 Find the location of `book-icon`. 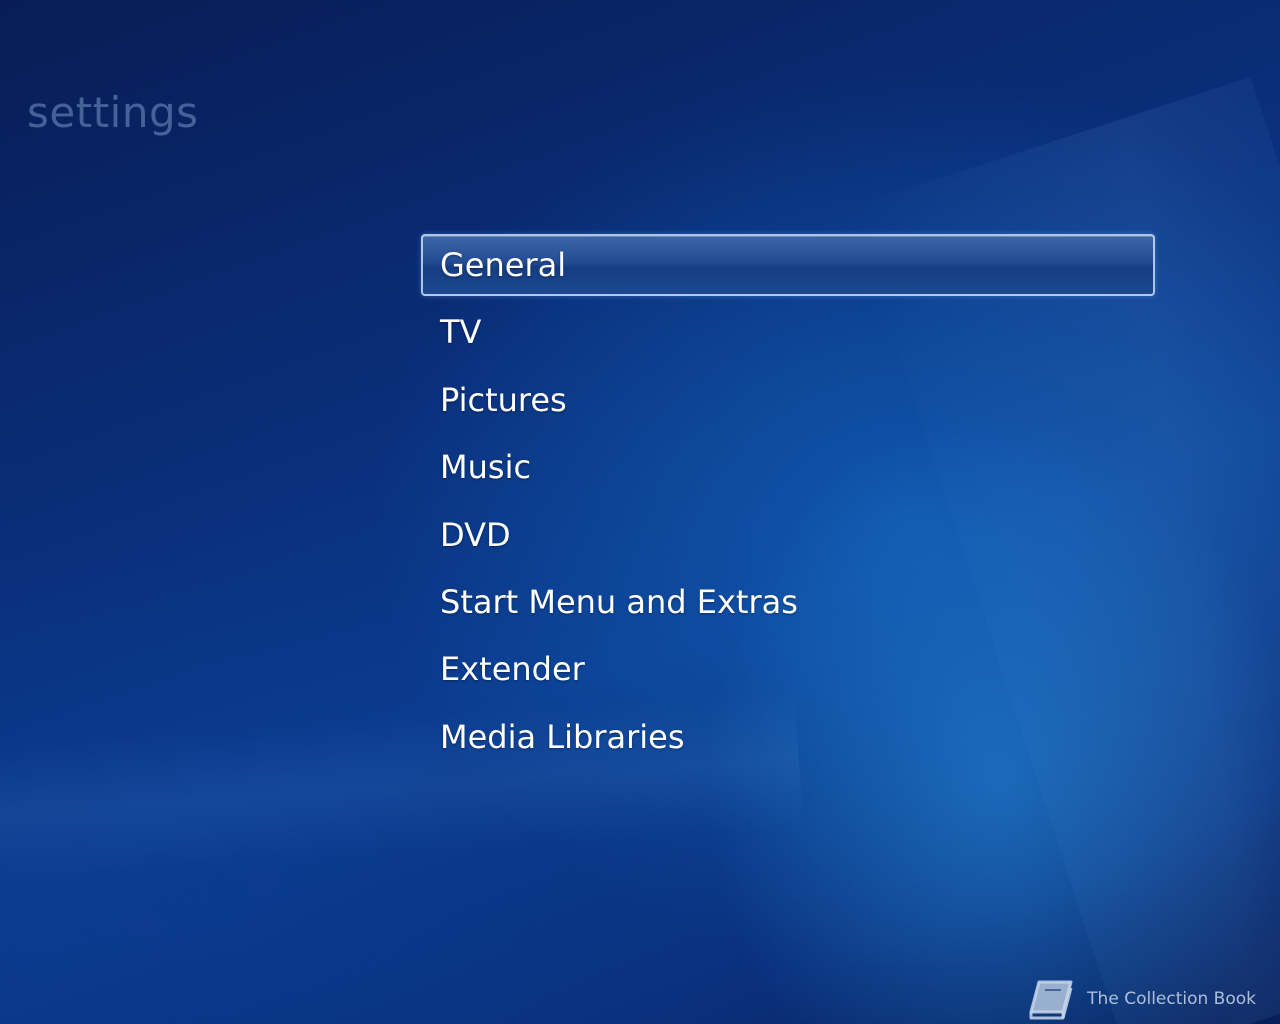

book-icon is located at coordinates (1051, 999).